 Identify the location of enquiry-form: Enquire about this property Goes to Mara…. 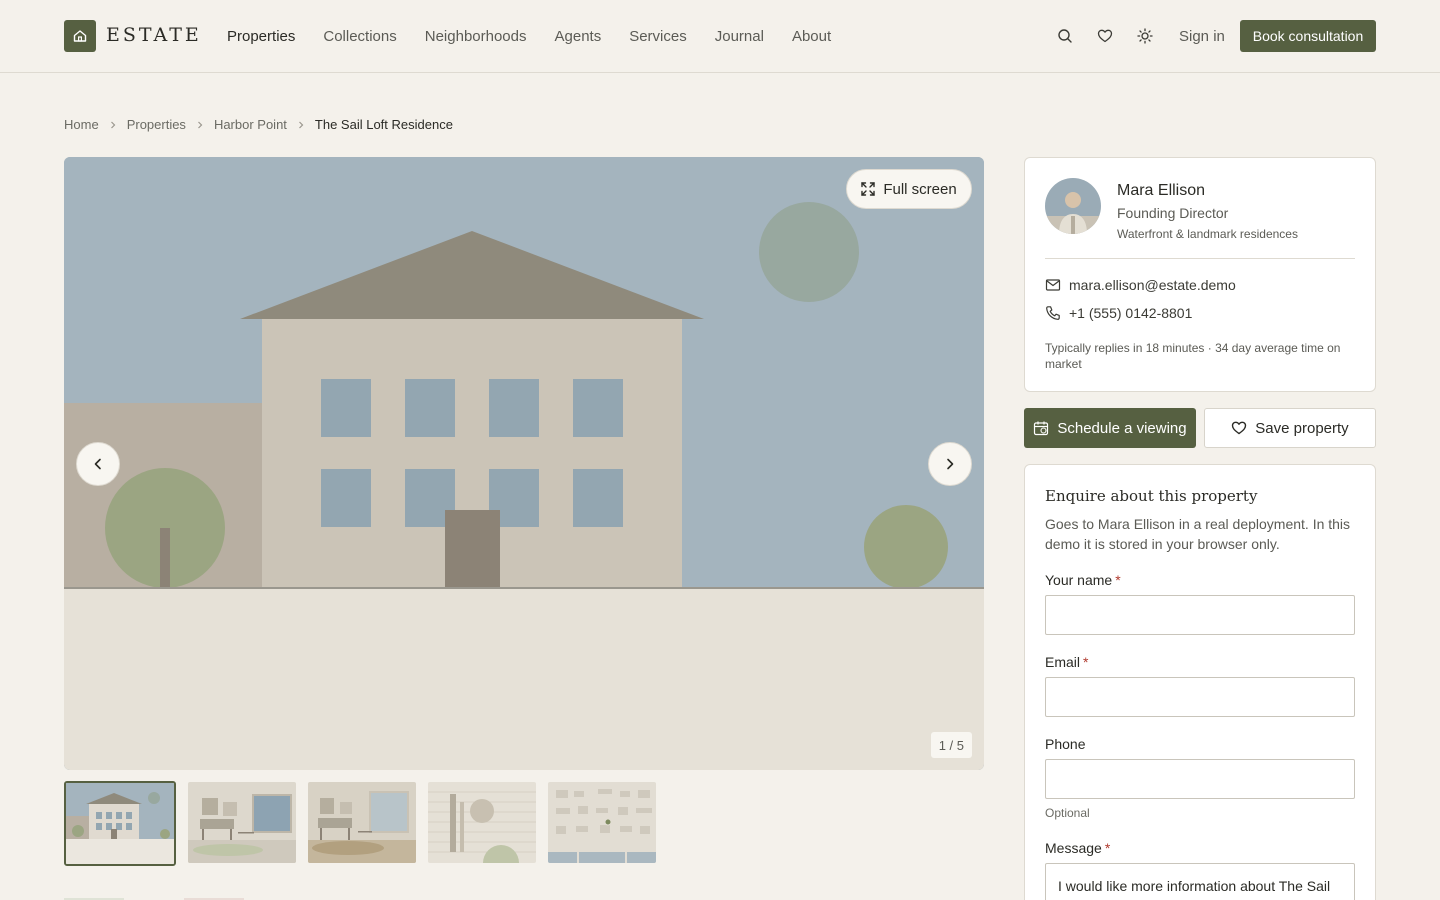
(1200, 682).